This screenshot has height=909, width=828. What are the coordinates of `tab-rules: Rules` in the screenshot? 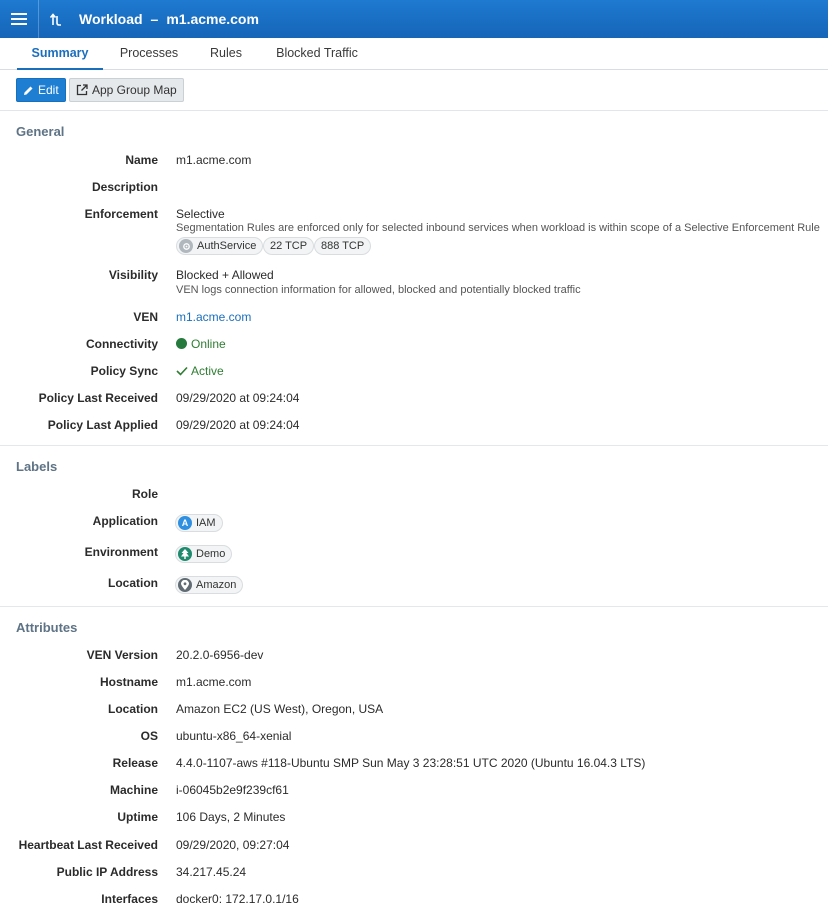 It's located at (226, 54).